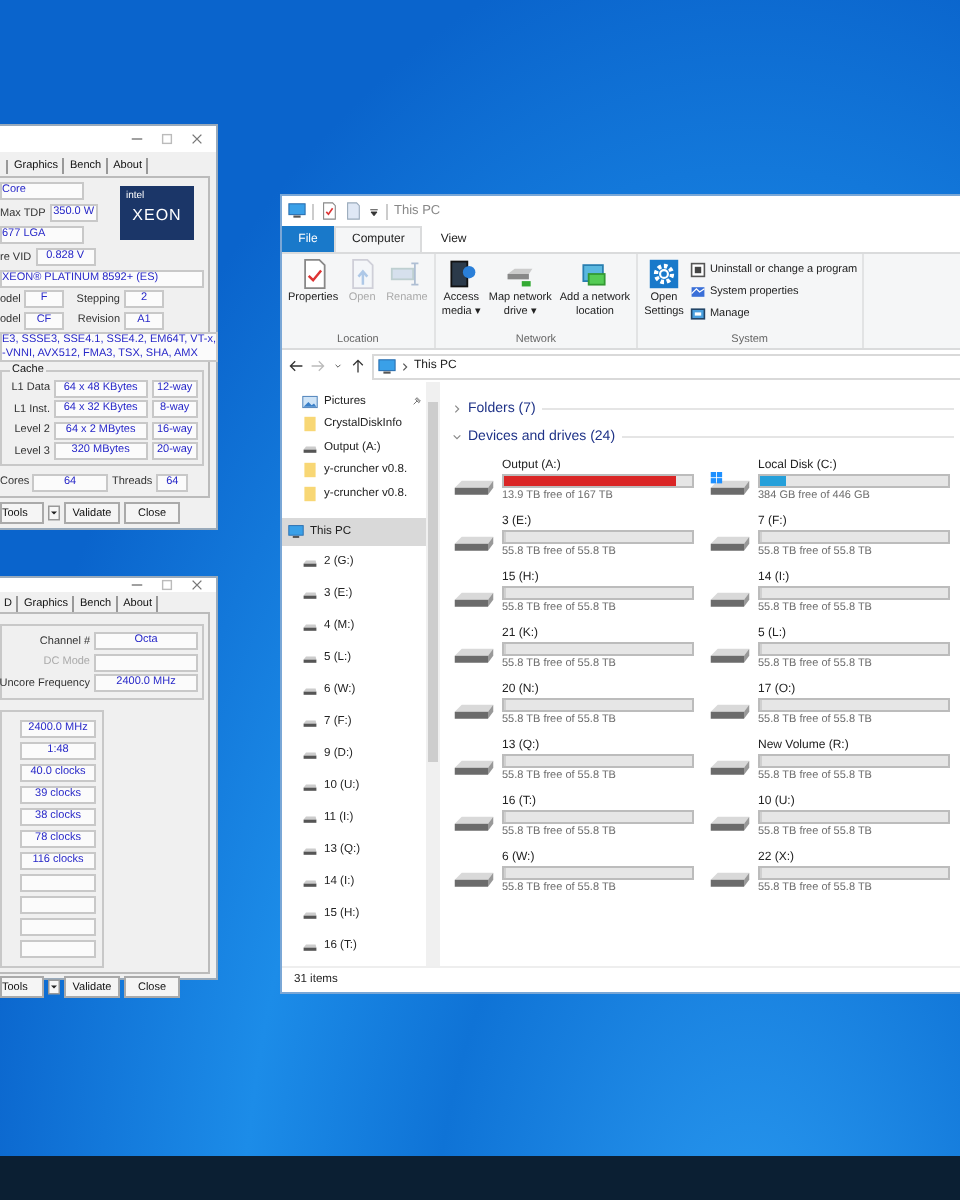 The height and width of the screenshot is (1200, 960). What do you see at coordinates (310, 401) in the screenshot?
I see `pictures-icon` at bounding box center [310, 401].